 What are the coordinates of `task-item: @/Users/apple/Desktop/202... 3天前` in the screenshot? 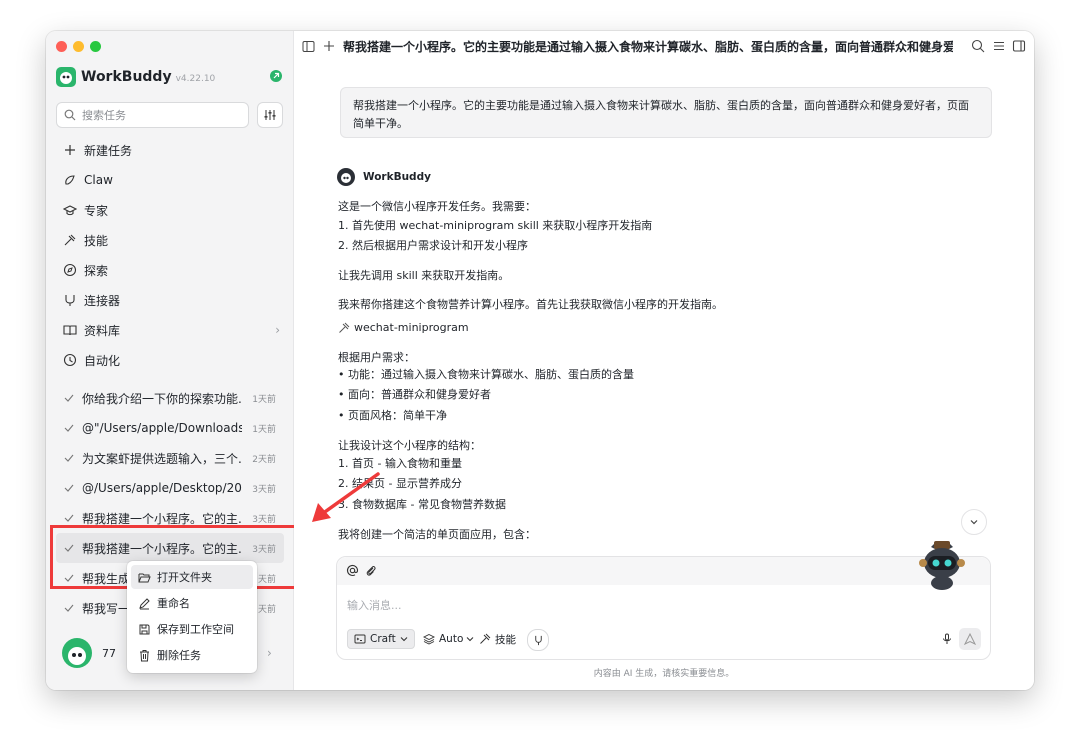 It's located at (170, 488).